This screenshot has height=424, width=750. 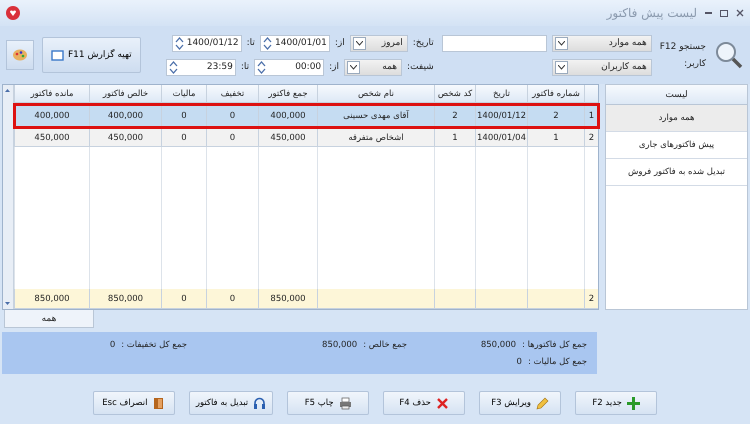 I want to click on column-header: تخفیف, so click(x=232, y=93).